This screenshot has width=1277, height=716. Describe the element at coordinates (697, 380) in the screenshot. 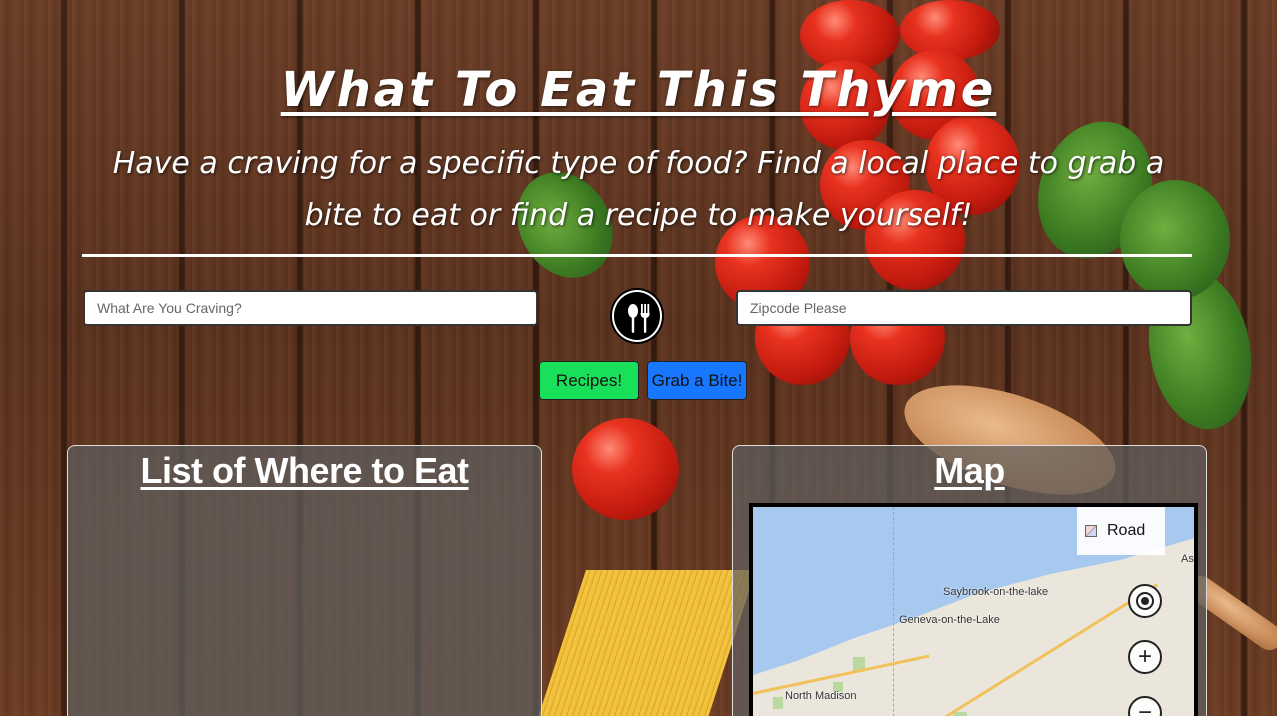

I see `grab-a-bite-button: Grab a Bite!` at that location.